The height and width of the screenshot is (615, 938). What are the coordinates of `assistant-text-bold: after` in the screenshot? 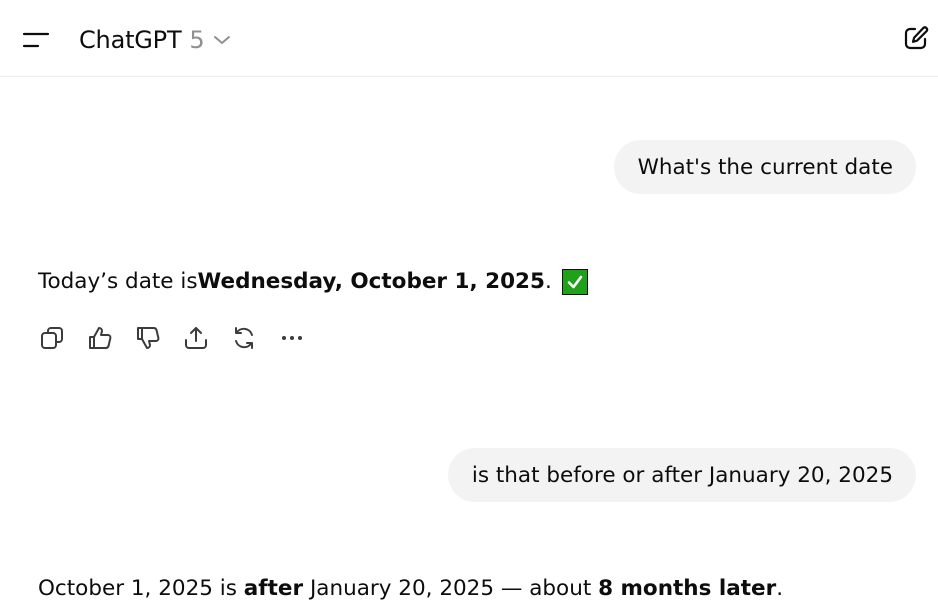 It's located at (273, 588).